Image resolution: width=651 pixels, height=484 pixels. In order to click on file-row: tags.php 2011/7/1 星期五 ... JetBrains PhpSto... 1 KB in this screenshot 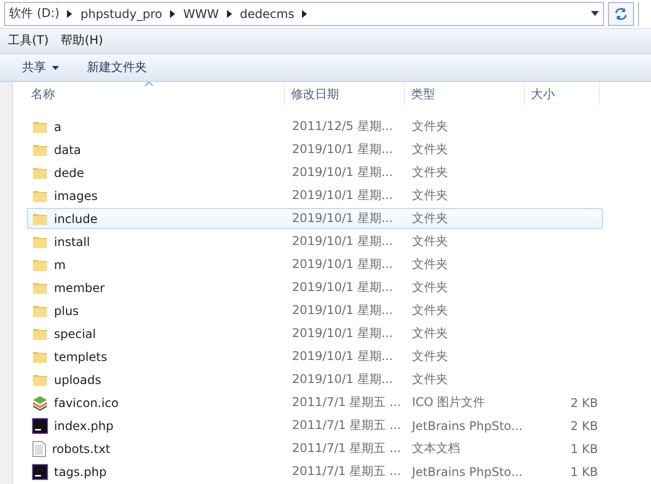, I will do `click(315, 471)`.